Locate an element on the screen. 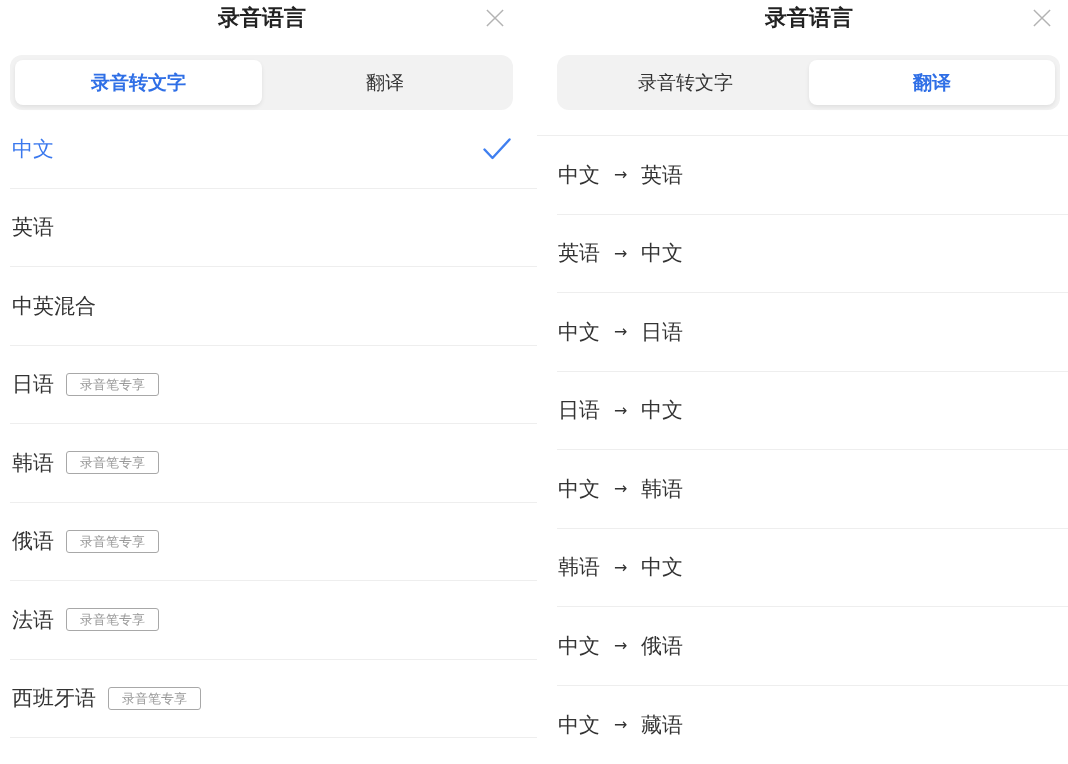  target-language: 英语 is located at coordinates (662, 175).